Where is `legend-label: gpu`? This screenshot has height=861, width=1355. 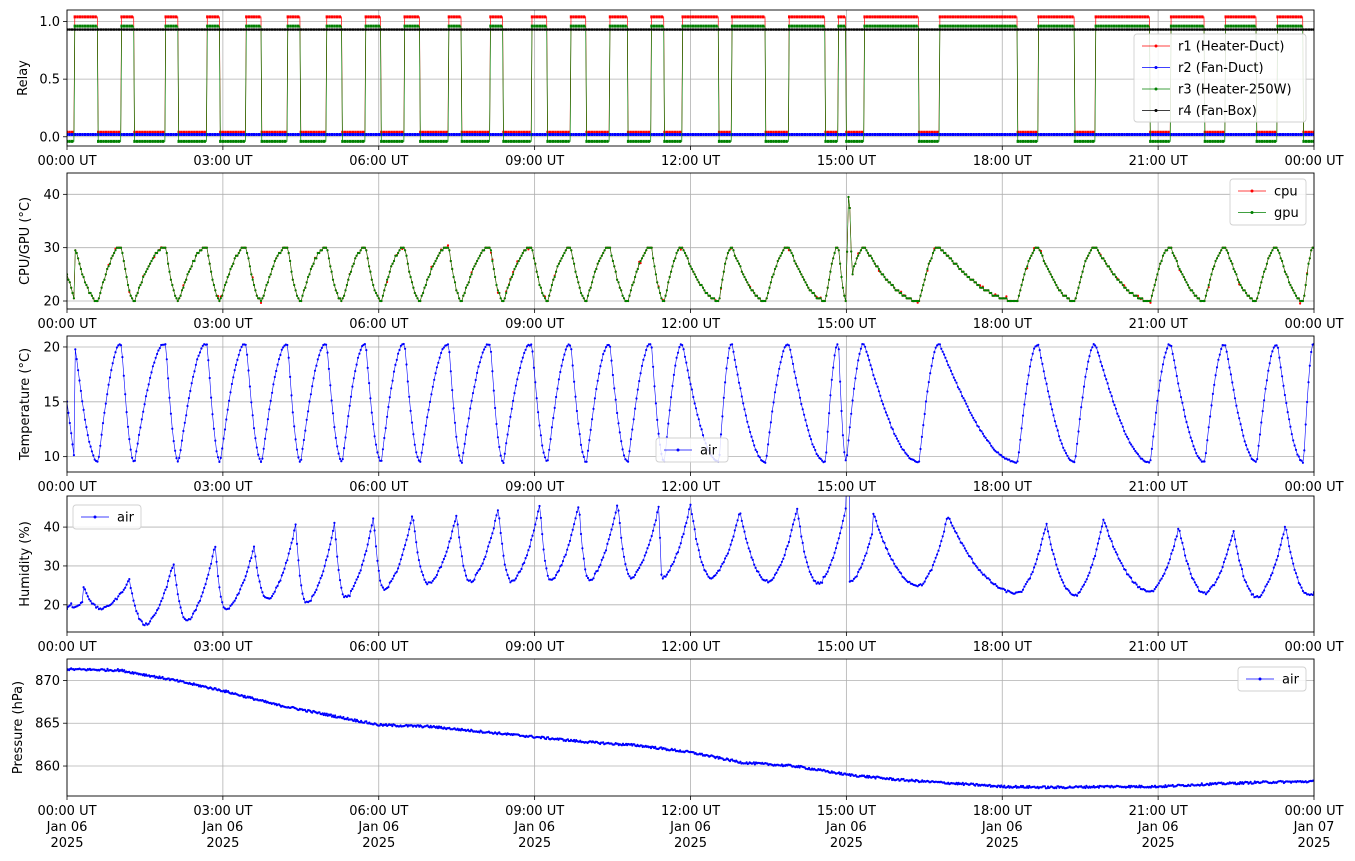 legend-label: gpu is located at coordinates (1286, 213).